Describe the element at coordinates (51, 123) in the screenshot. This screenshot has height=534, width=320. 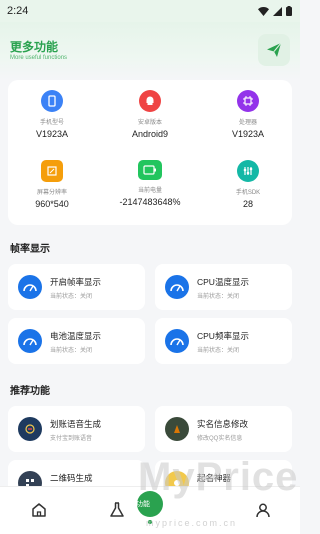
I see `info-label: 手机型号` at that location.